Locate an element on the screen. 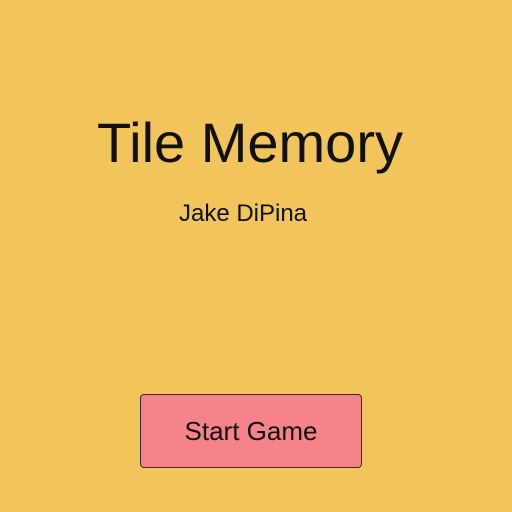 Image resolution: width=512 pixels, height=512 pixels. game-title: Tile Memory is located at coordinates (250, 142).